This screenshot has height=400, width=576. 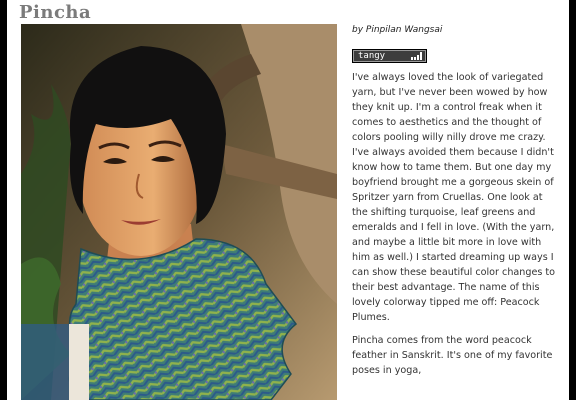 I want to click on page-title: Pincha, so click(x=55, y=12).